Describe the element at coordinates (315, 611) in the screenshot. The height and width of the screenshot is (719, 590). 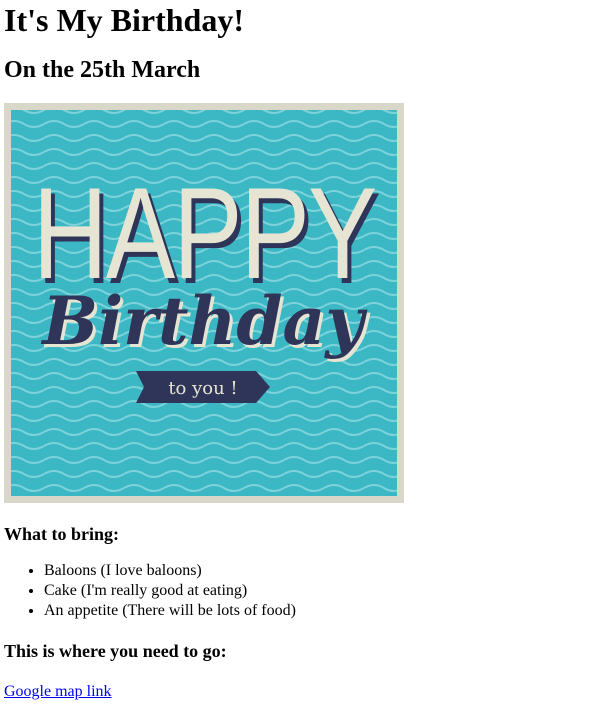
I see `list-item: An appetite (There will be lots of food)` at that location.